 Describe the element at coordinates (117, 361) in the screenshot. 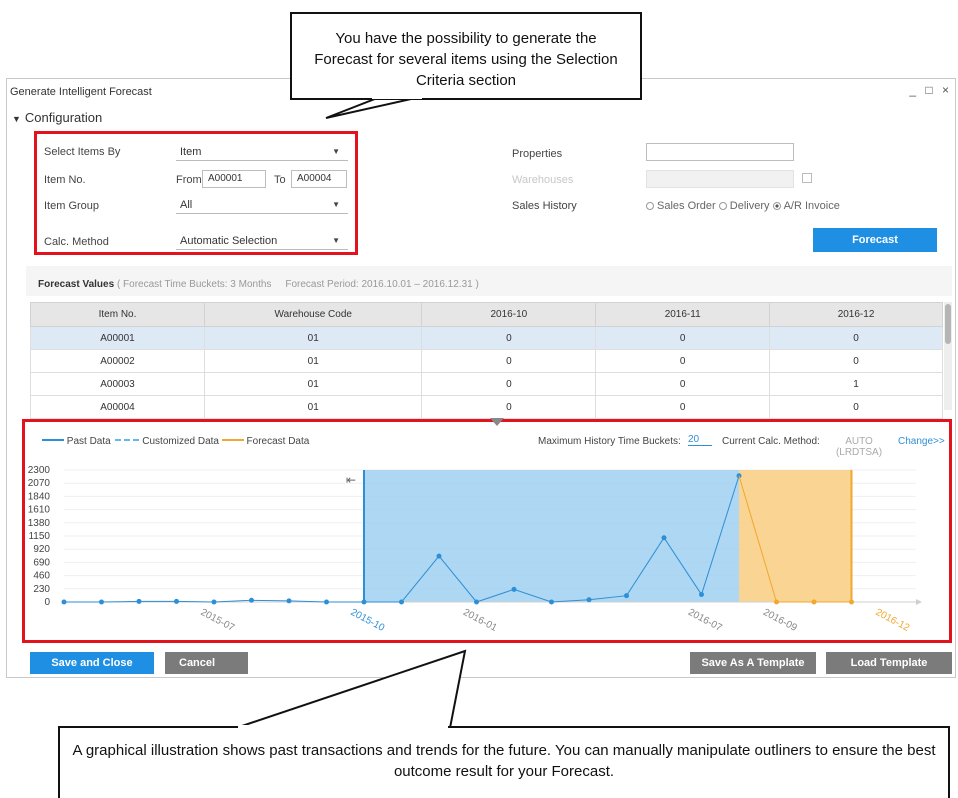

I see `table-cell: A00002` at that location.